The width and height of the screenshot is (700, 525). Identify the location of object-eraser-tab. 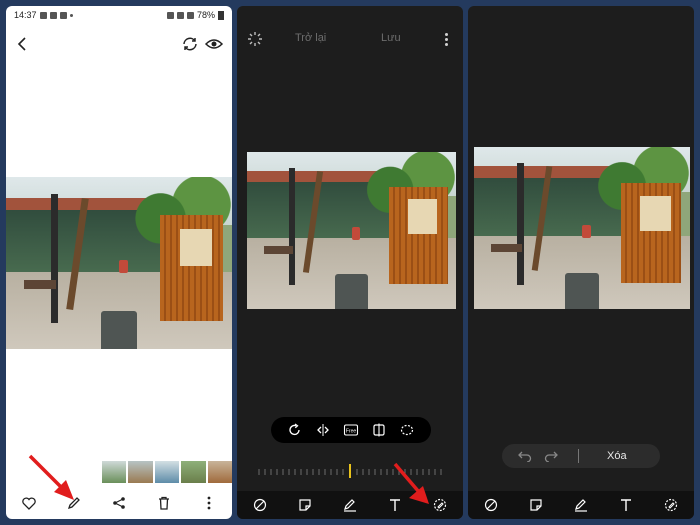
(671, 505).